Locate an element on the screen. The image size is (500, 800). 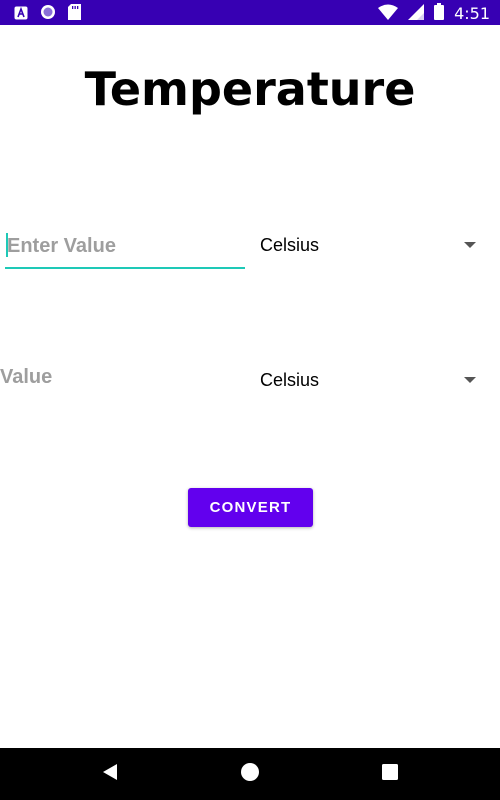
recents-button is located at coordinates (390, 774).